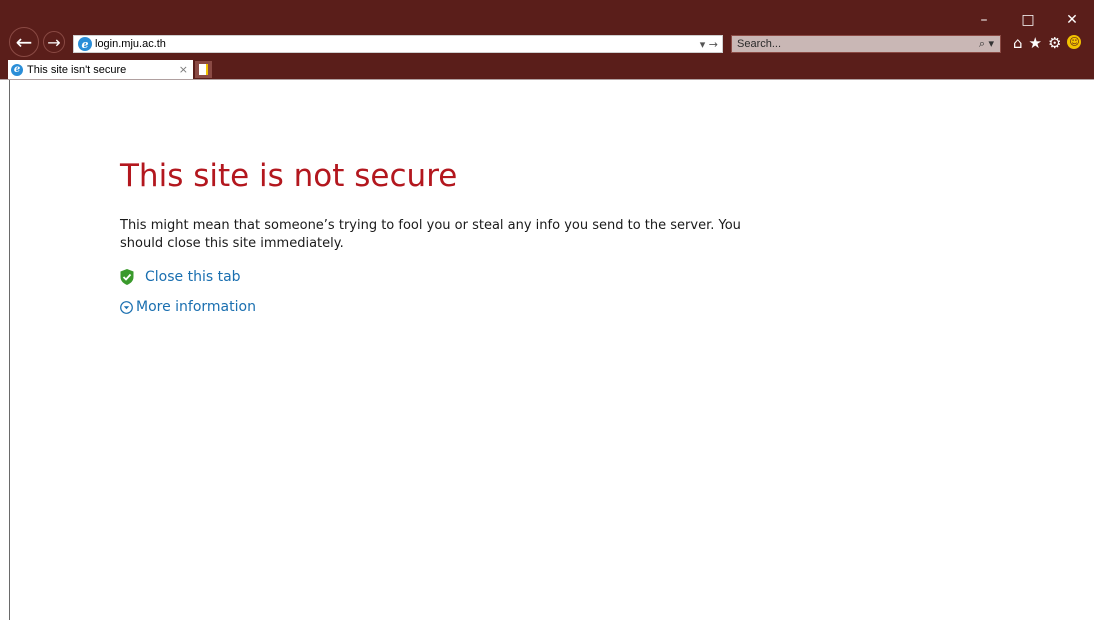  Describe the element at coordinates (984, 20) in the screenshot. I see `minimize-button: –` at that location.